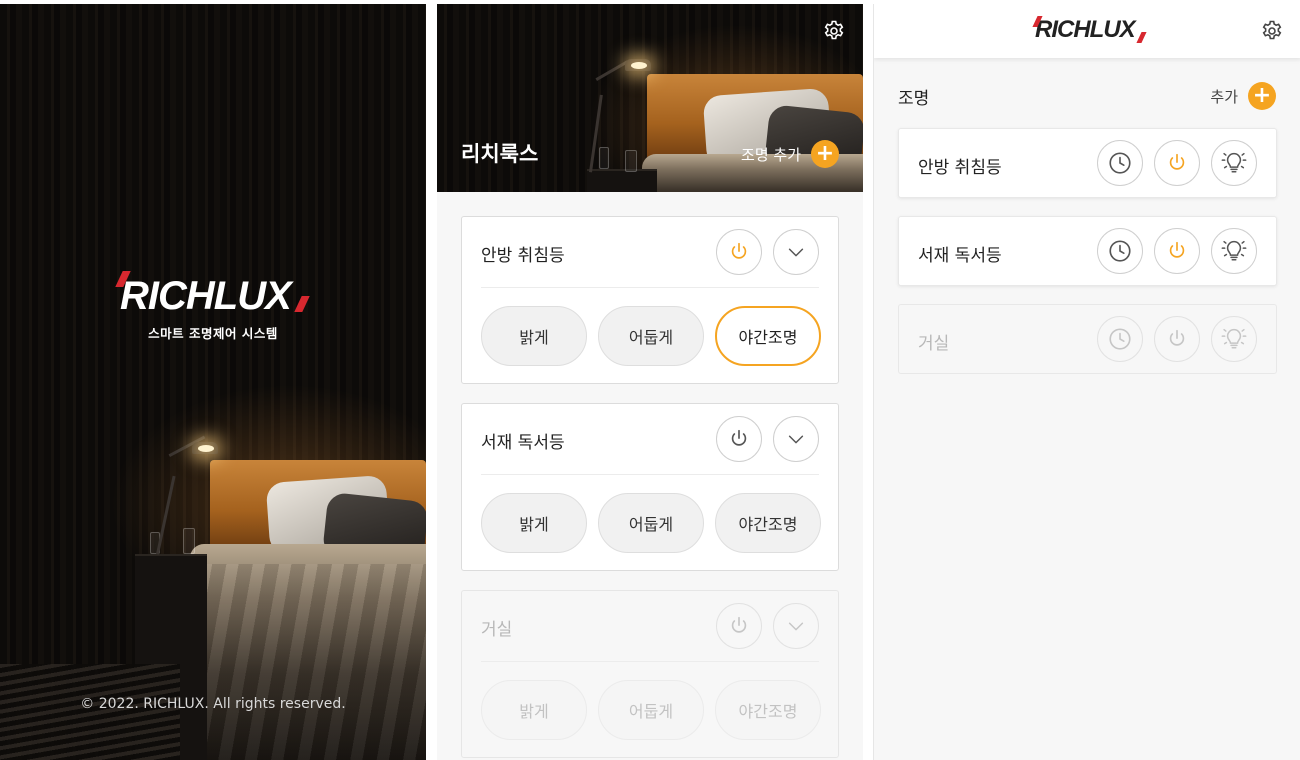 Image resolution: width=1300 pixels, height=760 pixels. Describe the element at coordinates (650, 98) in the screenshot. I see `hero-banner: 리치룩스 조명 추가 +` at that location.